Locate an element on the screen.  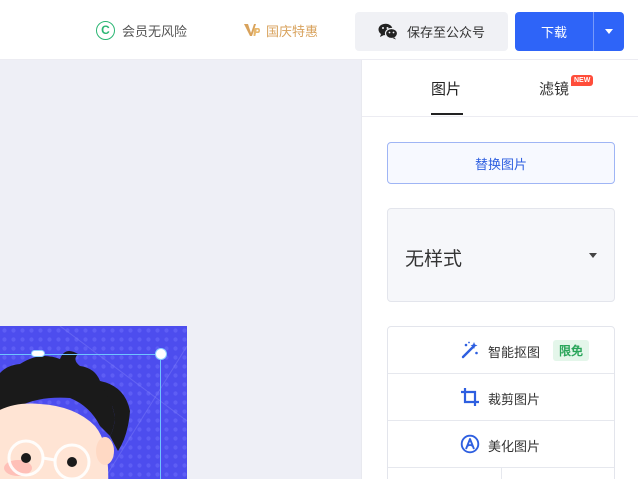
risk-free-link: C 会员无风险 is located at coordinates (141, 30).